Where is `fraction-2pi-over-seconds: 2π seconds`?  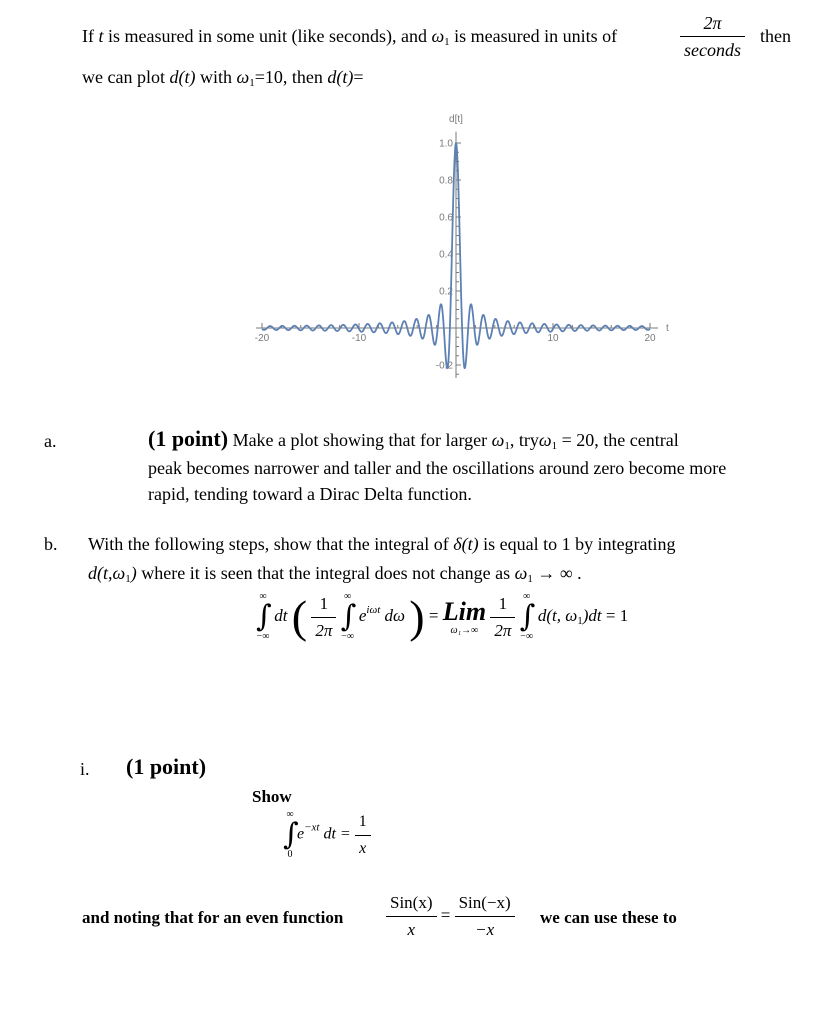
fraction-2pi-over-seconds: 2π seconds is located at coordinates (712, 36).